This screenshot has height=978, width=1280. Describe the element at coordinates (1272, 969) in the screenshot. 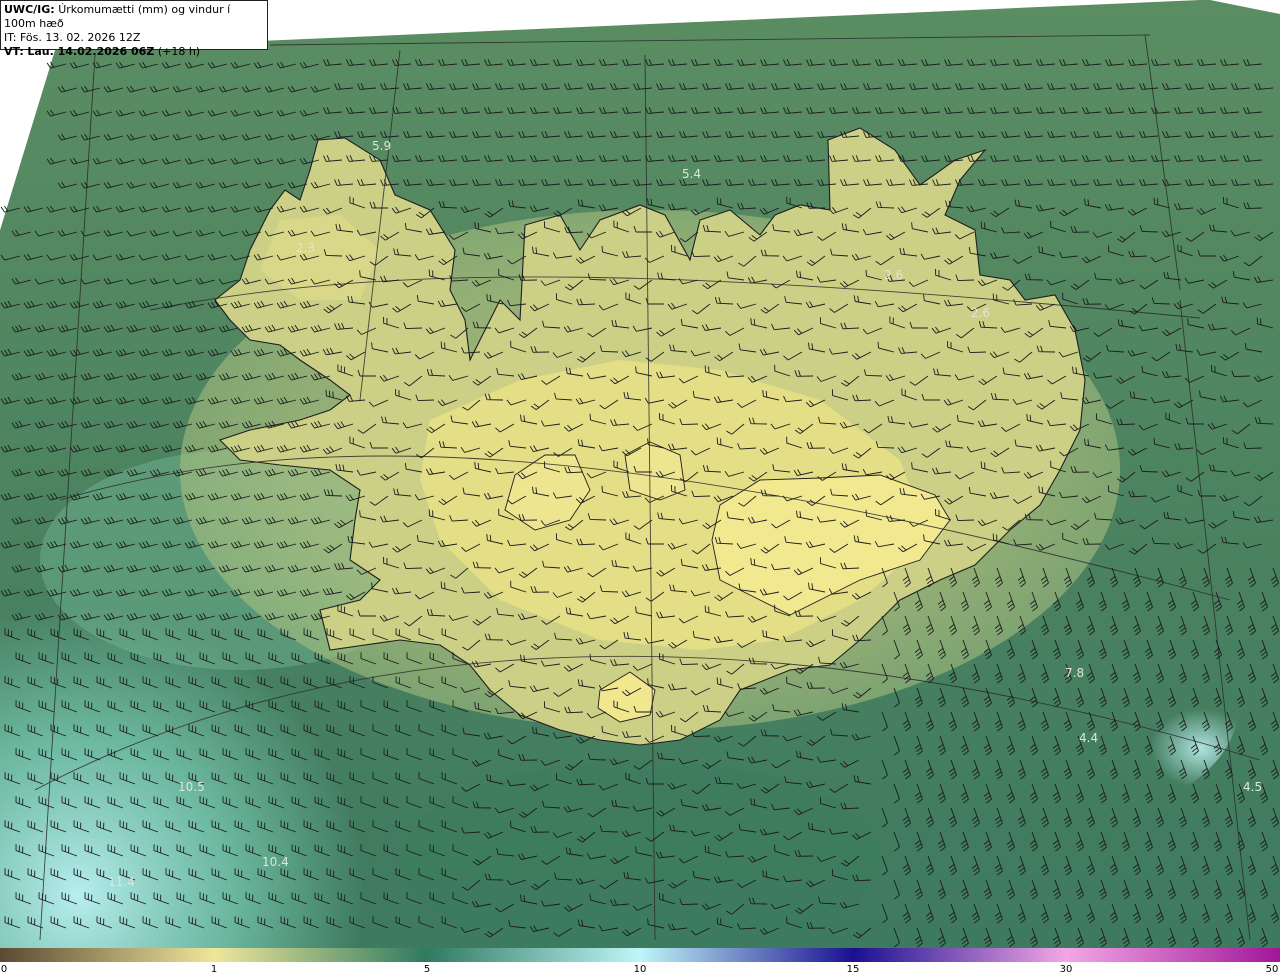

I see `colorbar-tick: 50` at that location.